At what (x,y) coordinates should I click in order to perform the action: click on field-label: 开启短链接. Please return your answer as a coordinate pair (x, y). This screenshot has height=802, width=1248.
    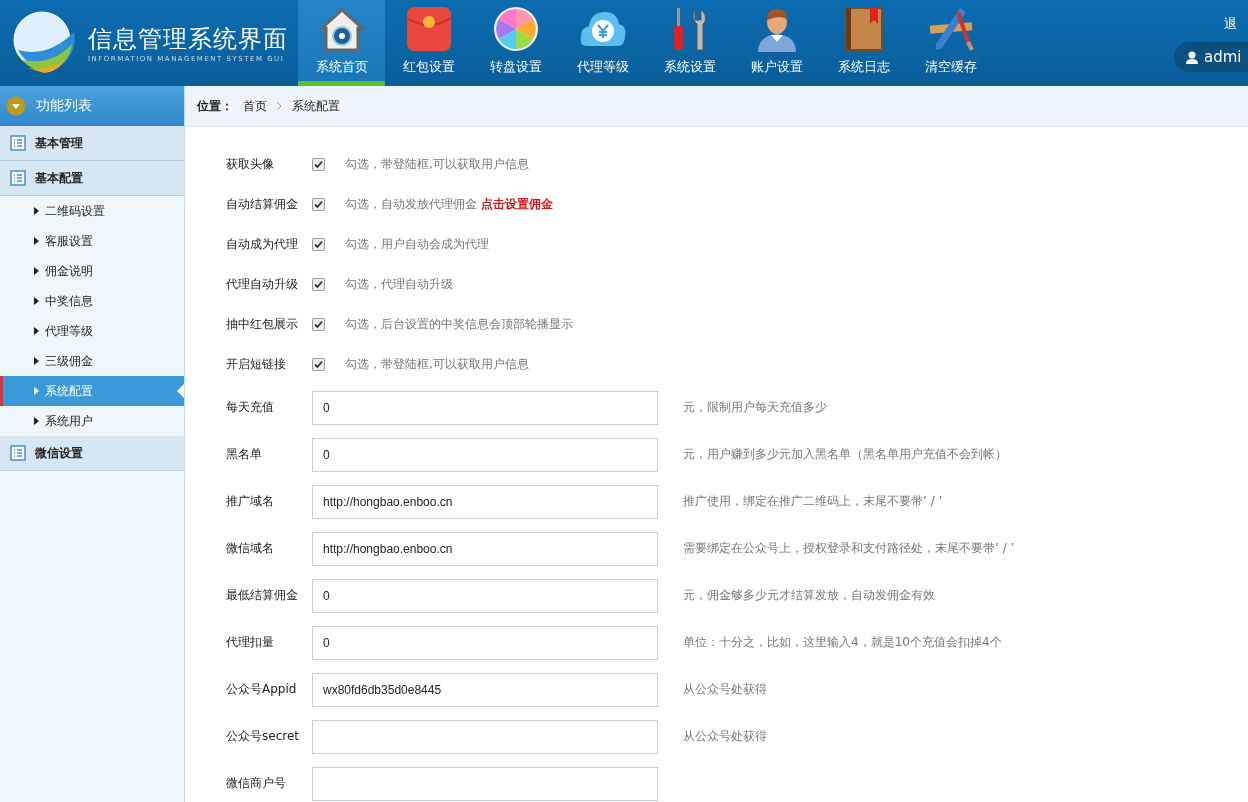
    Looking at the image, I should click on (256, 364).